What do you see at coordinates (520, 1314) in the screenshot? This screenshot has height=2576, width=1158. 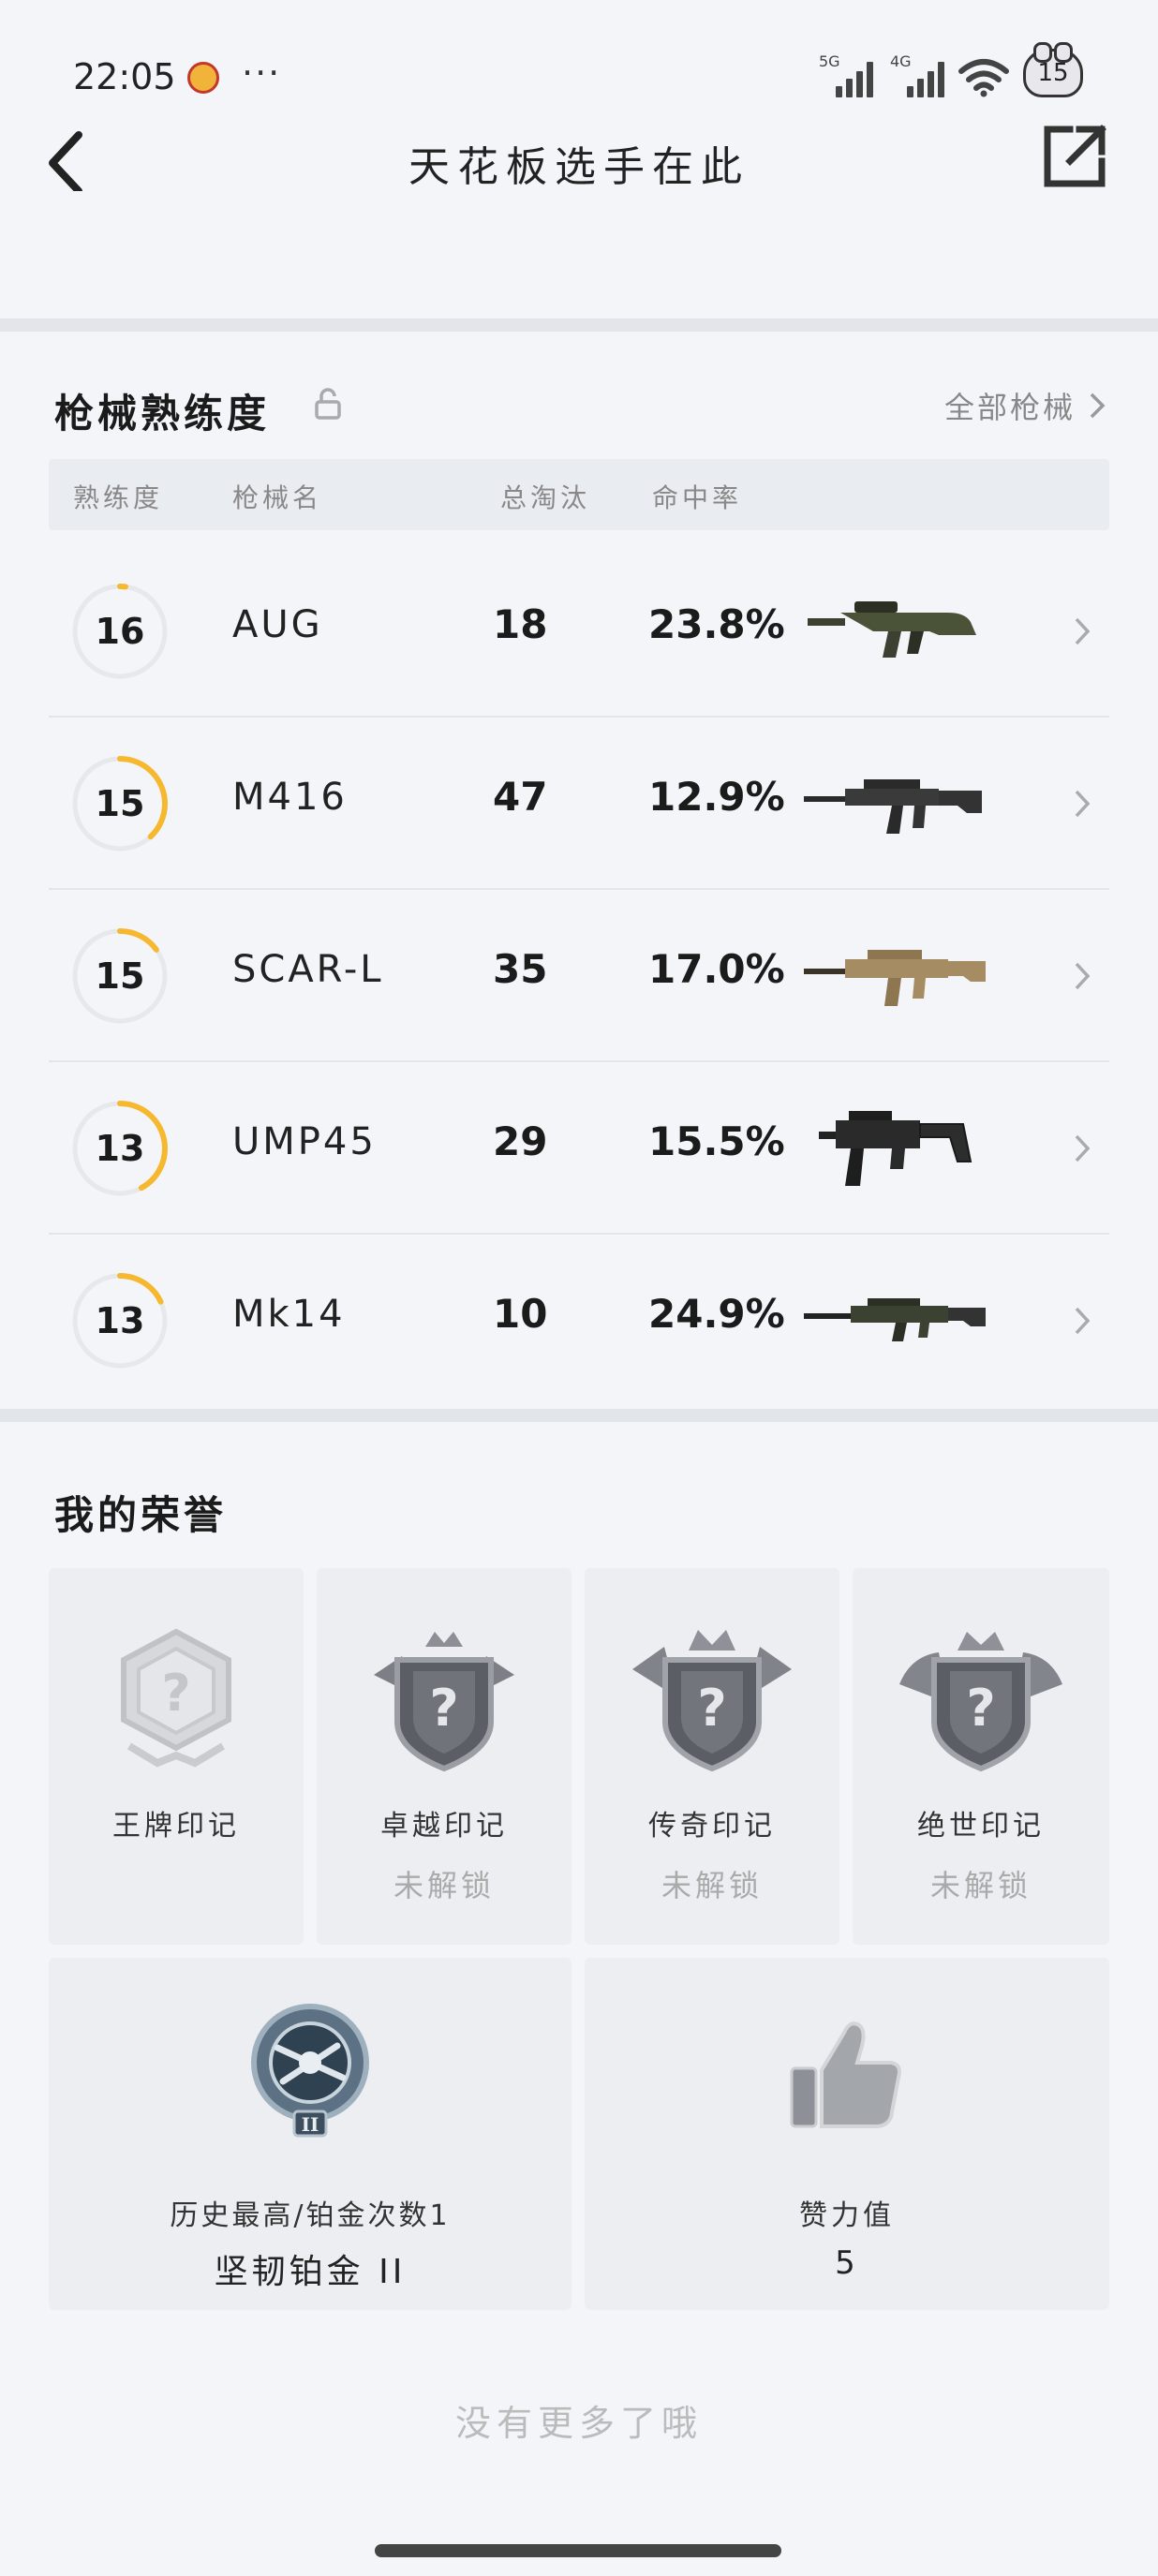 I see `weapon-total-kills: 10` at bounding box center [520, 1314].